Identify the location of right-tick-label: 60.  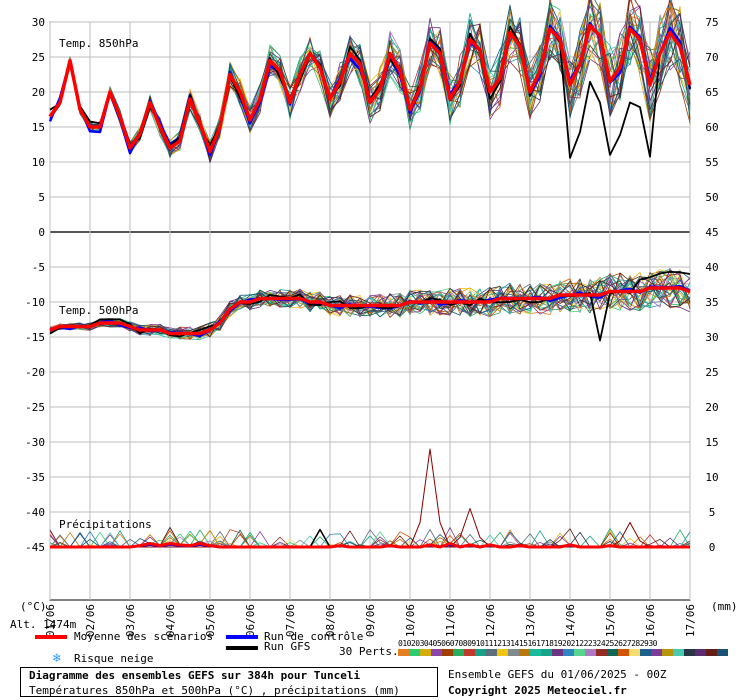
(711, 127).